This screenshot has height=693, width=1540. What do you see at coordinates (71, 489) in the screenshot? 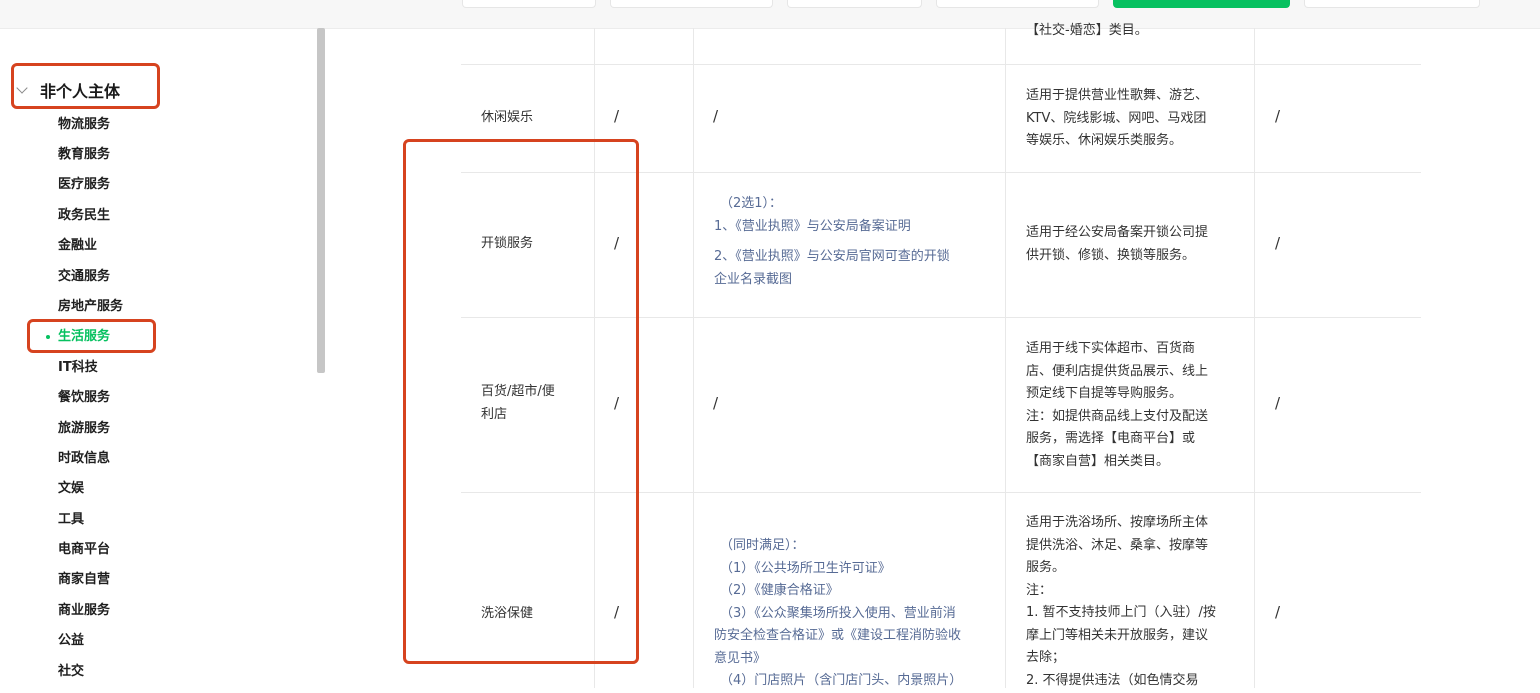
I see `sidebar-item-entertainment: 文娱` at bounding box center [71, 489].